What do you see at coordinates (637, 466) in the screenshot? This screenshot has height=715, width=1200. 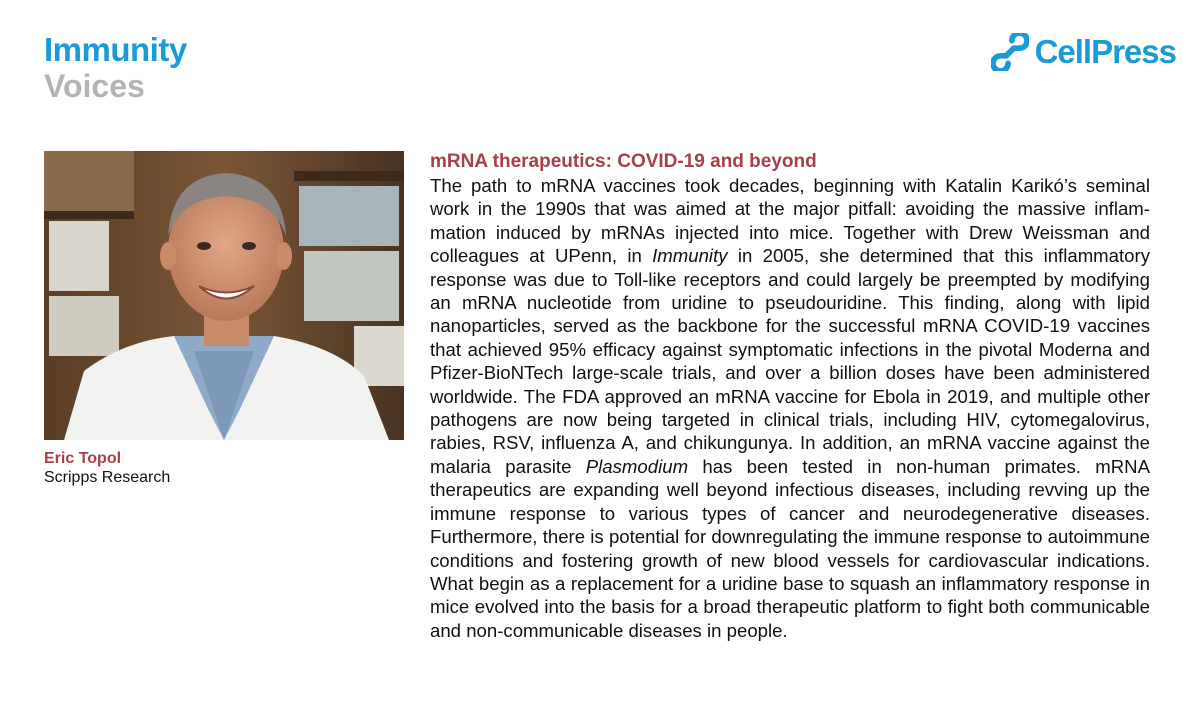 I see `body-italic-organism: Plasmodium` at bounding box center [637, 466].